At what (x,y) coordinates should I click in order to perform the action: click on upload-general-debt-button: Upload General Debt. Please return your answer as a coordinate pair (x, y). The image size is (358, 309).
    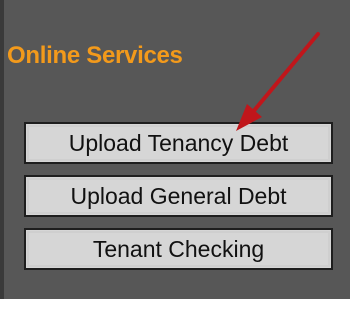
    Looking at the image, I should click on (178, 196).